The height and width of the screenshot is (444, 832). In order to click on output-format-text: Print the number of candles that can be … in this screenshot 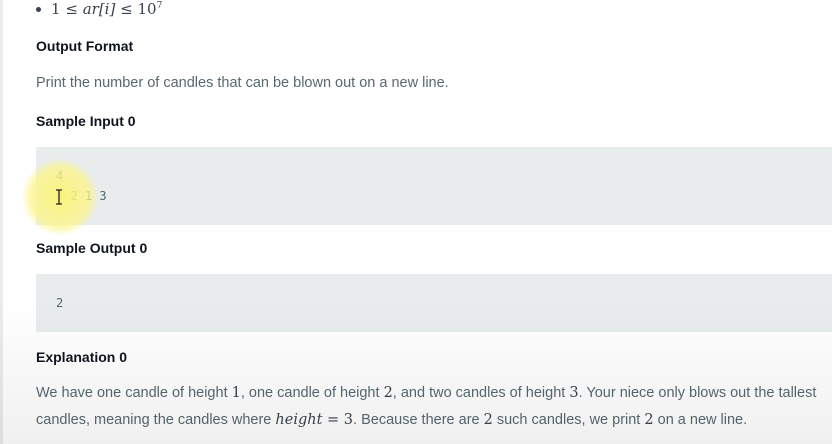, I will do `click(242, 83)`.